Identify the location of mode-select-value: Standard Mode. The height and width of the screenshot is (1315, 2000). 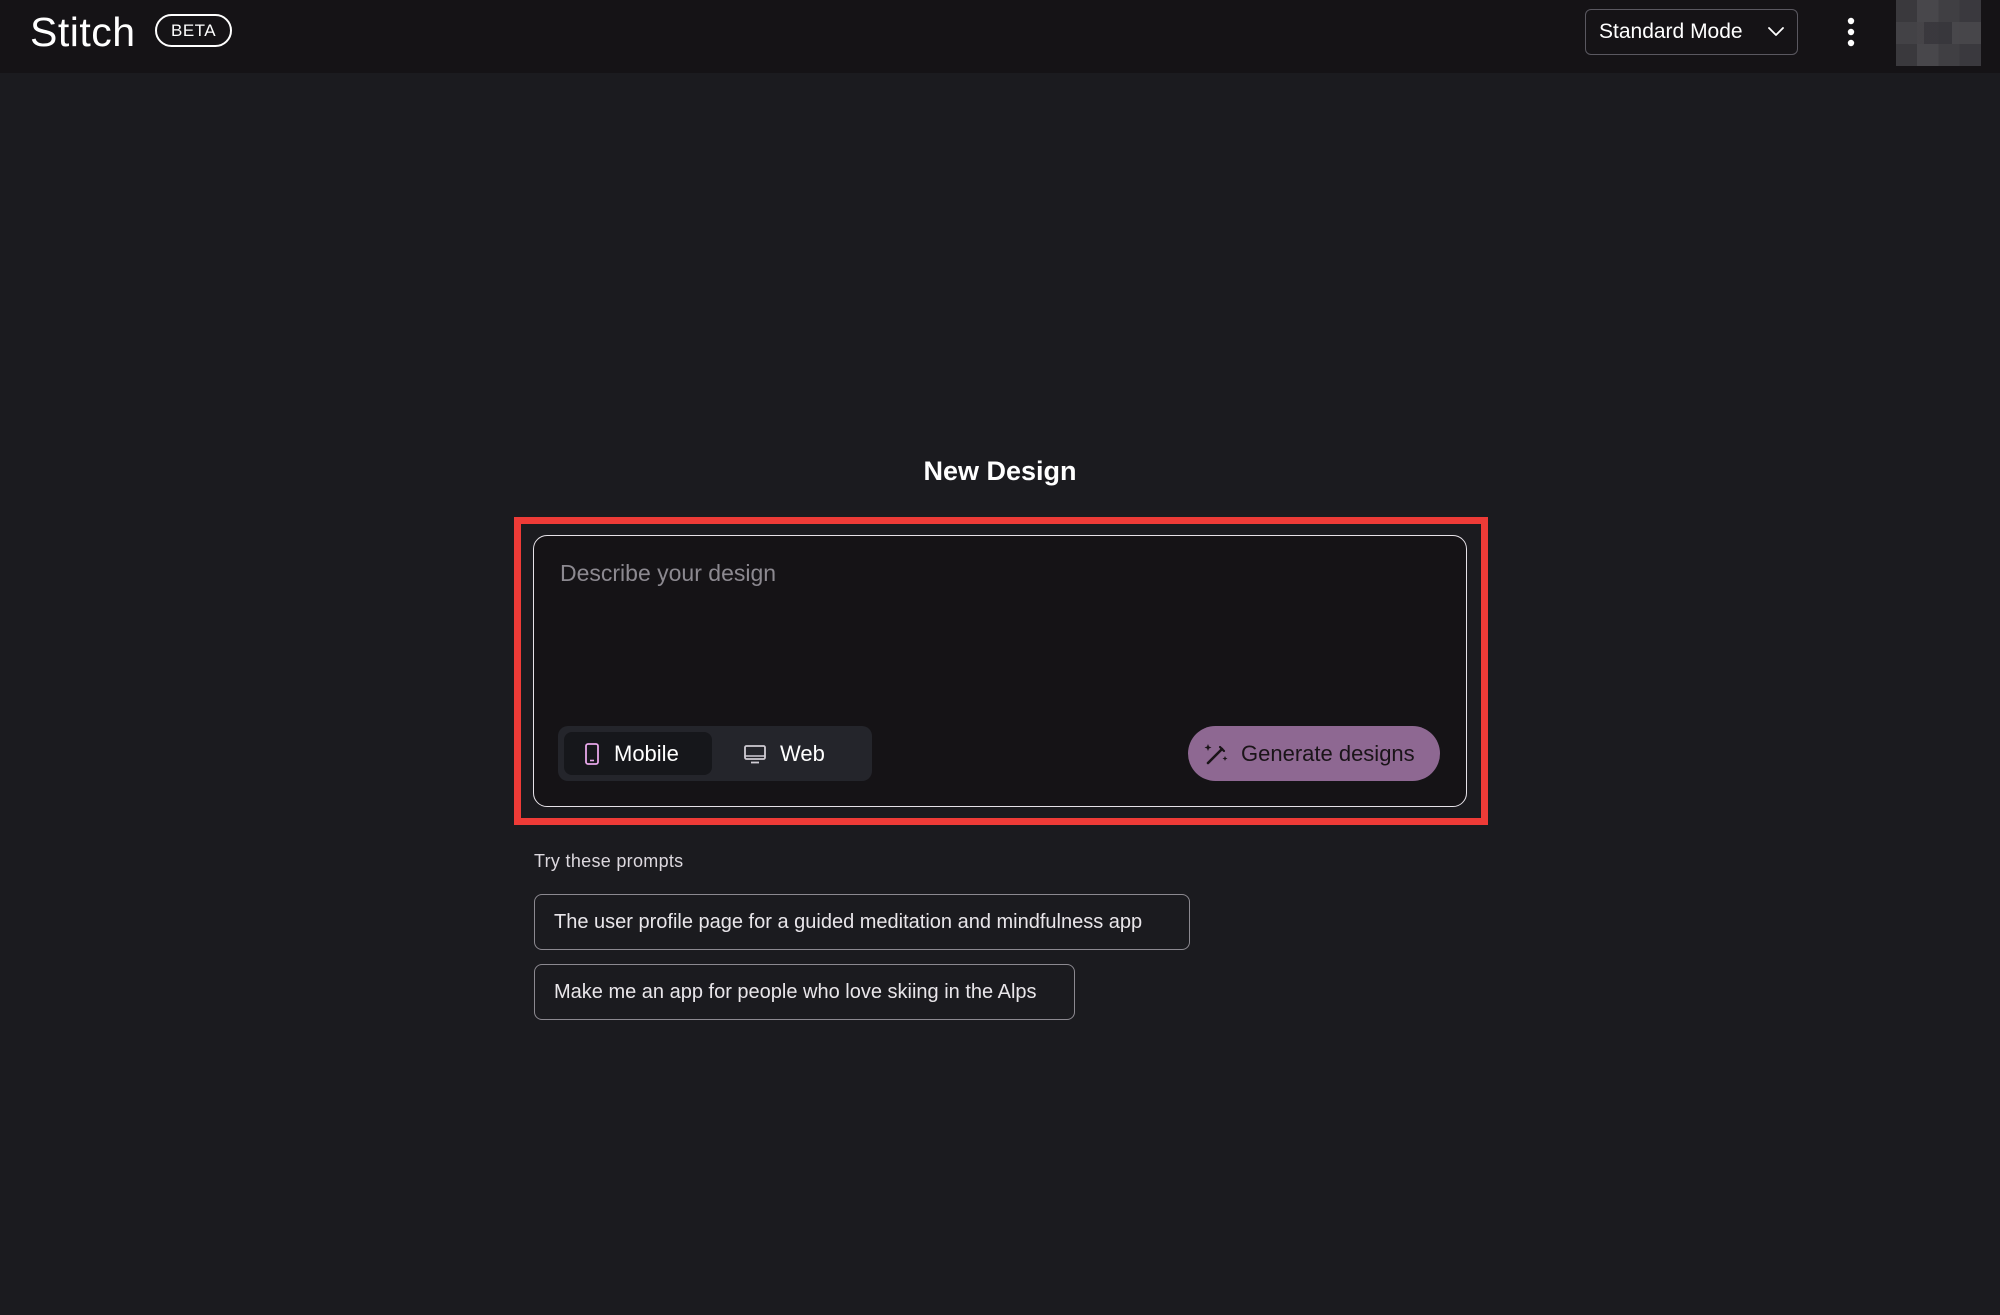
(1671, 31).